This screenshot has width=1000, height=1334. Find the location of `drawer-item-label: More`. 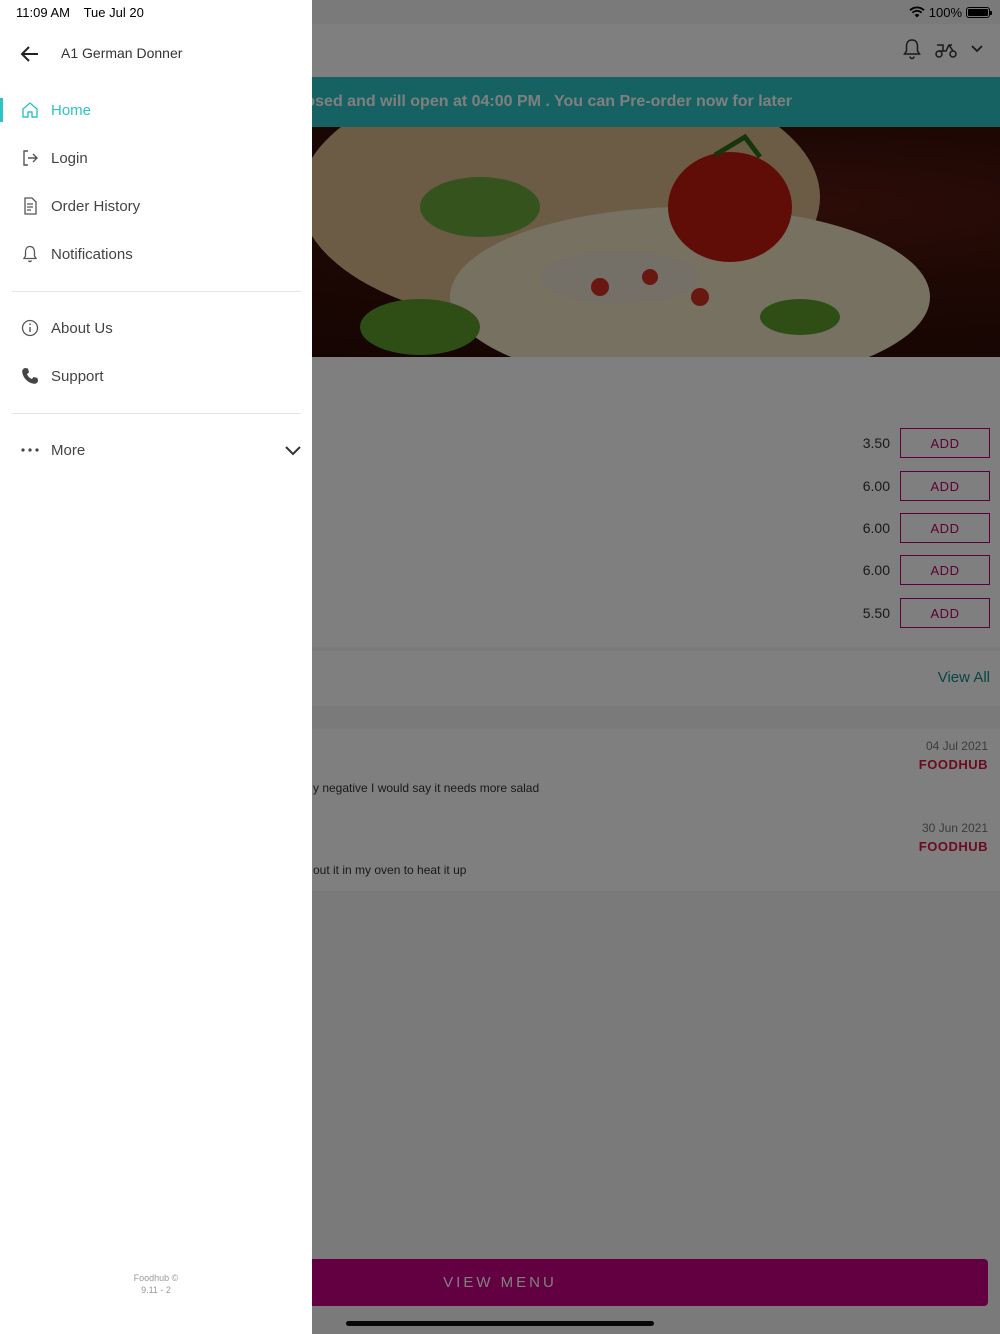

drawer-item-label: More is located at coordinates (68, 450).